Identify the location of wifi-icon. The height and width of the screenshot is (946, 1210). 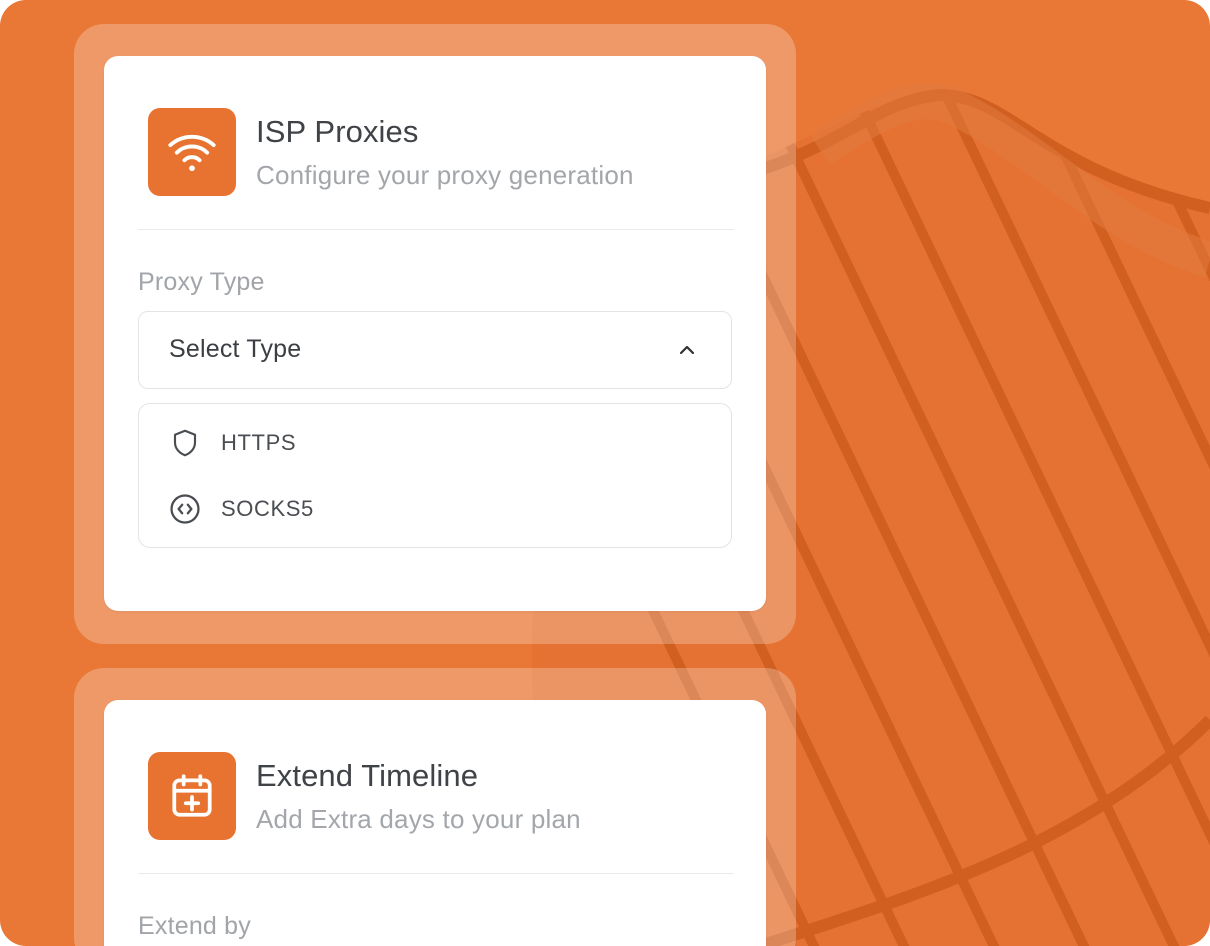
(192, 153).